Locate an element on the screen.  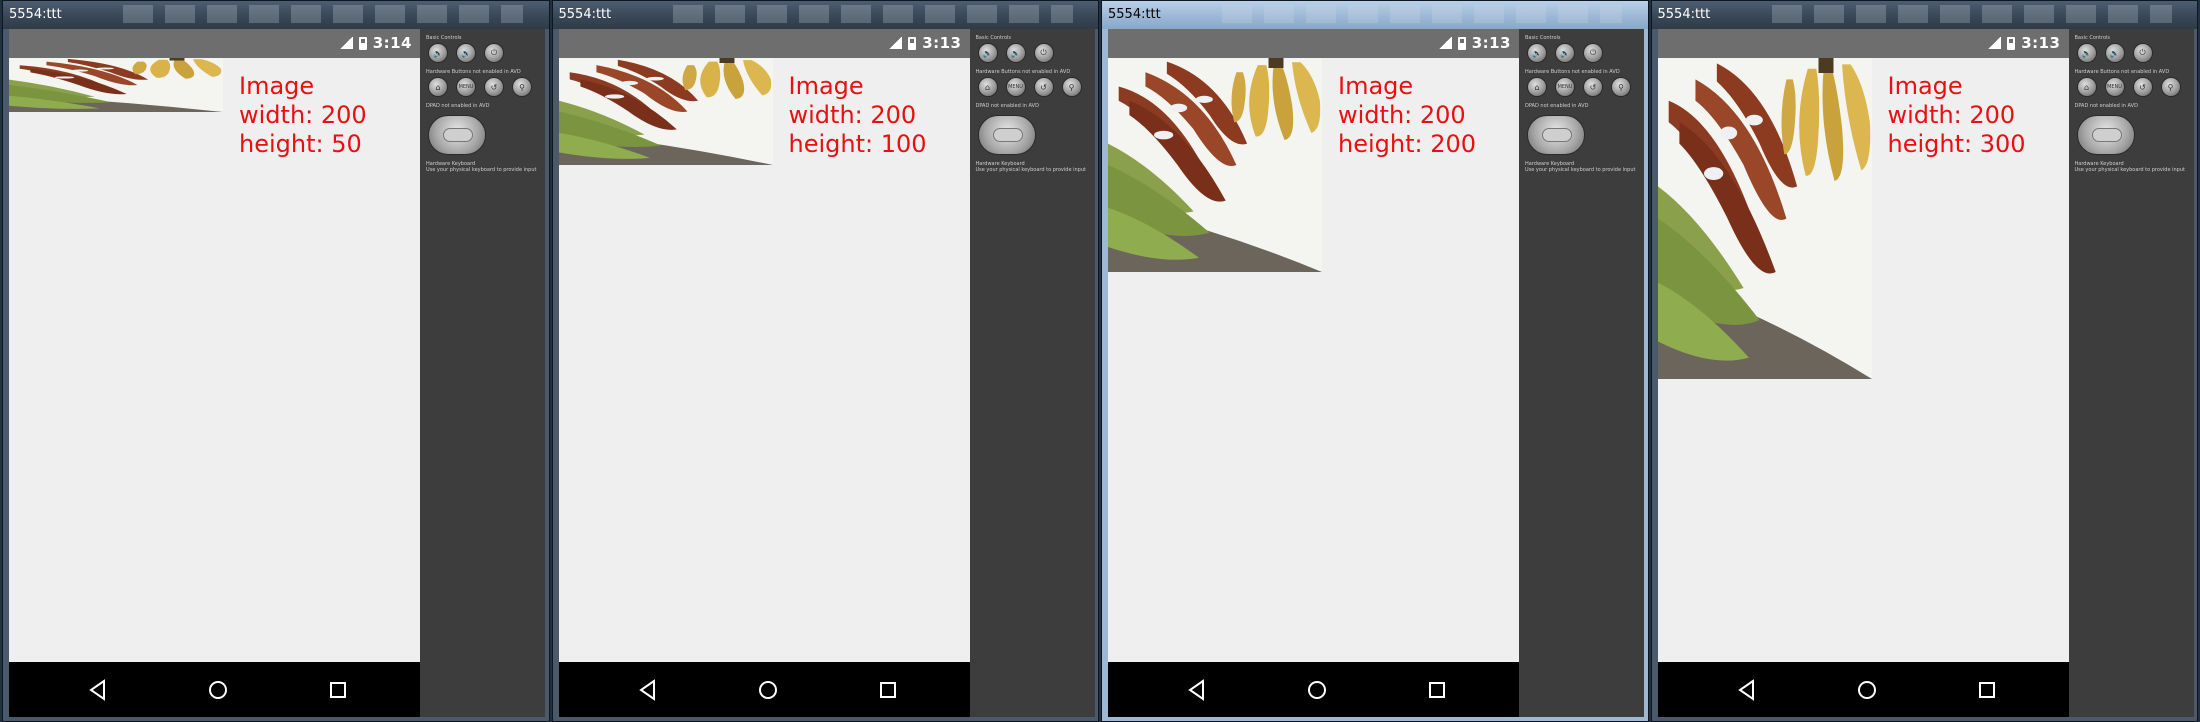
banana-image is located at coordinates (665, 111).